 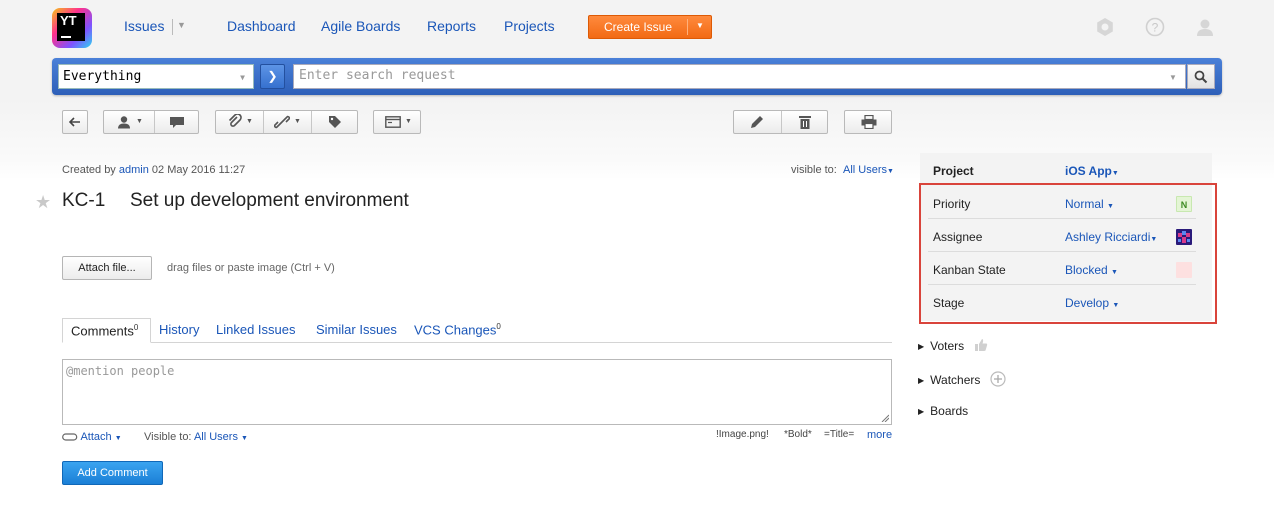 I want to click on tag-icon, so click(x=335, y=122).